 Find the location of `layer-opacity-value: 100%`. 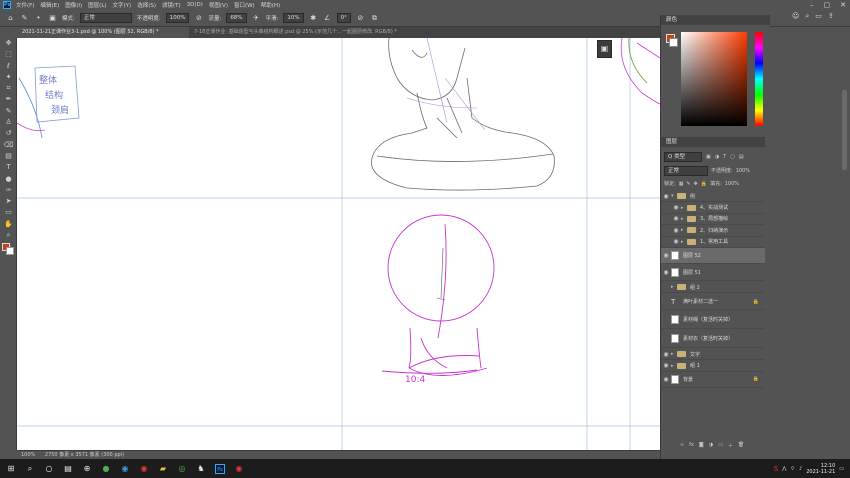

layer-opacity-value: 100% is located at coordinates (743, 171).